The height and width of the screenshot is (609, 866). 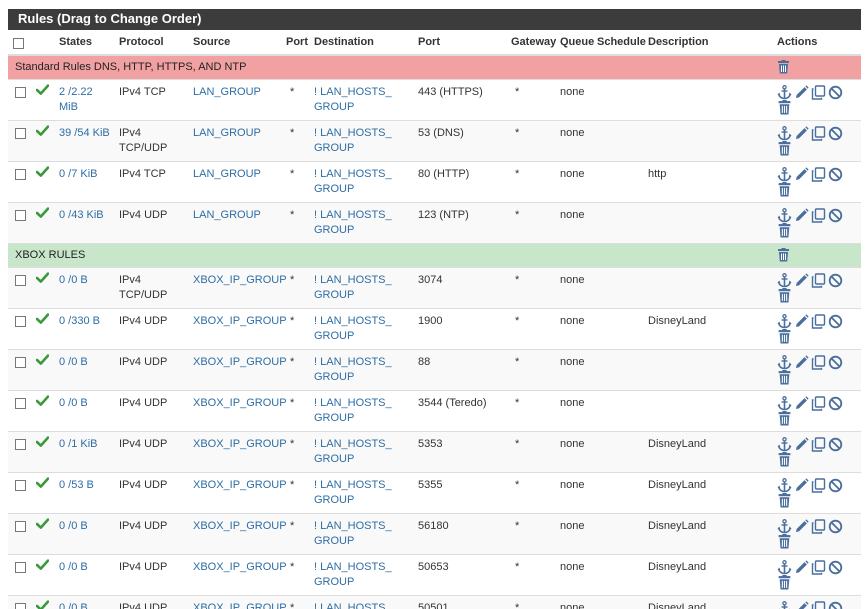 I want to click on states-cell: 0 /53 B, so click(x=87, y=493).